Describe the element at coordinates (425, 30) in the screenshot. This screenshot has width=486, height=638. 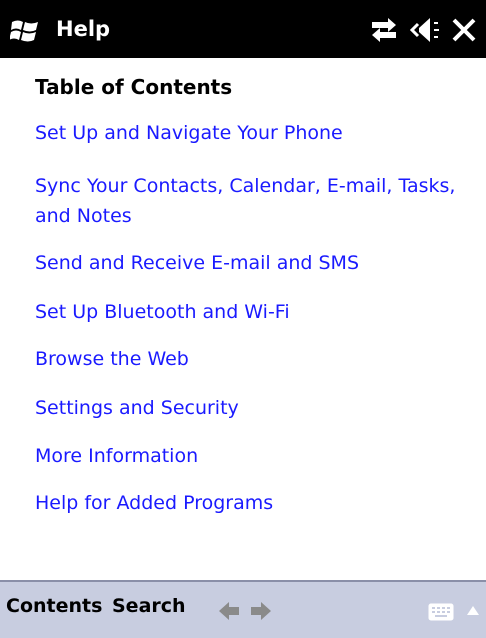
I see `volume-icon` at that location.